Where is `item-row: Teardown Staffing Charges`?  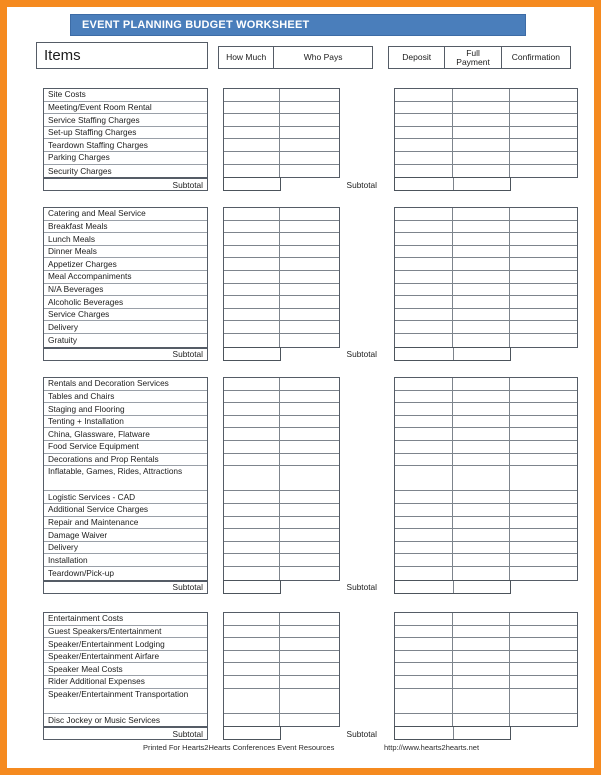
item-row: Teardown Staffing Charges is located at coordinates (125, 145).